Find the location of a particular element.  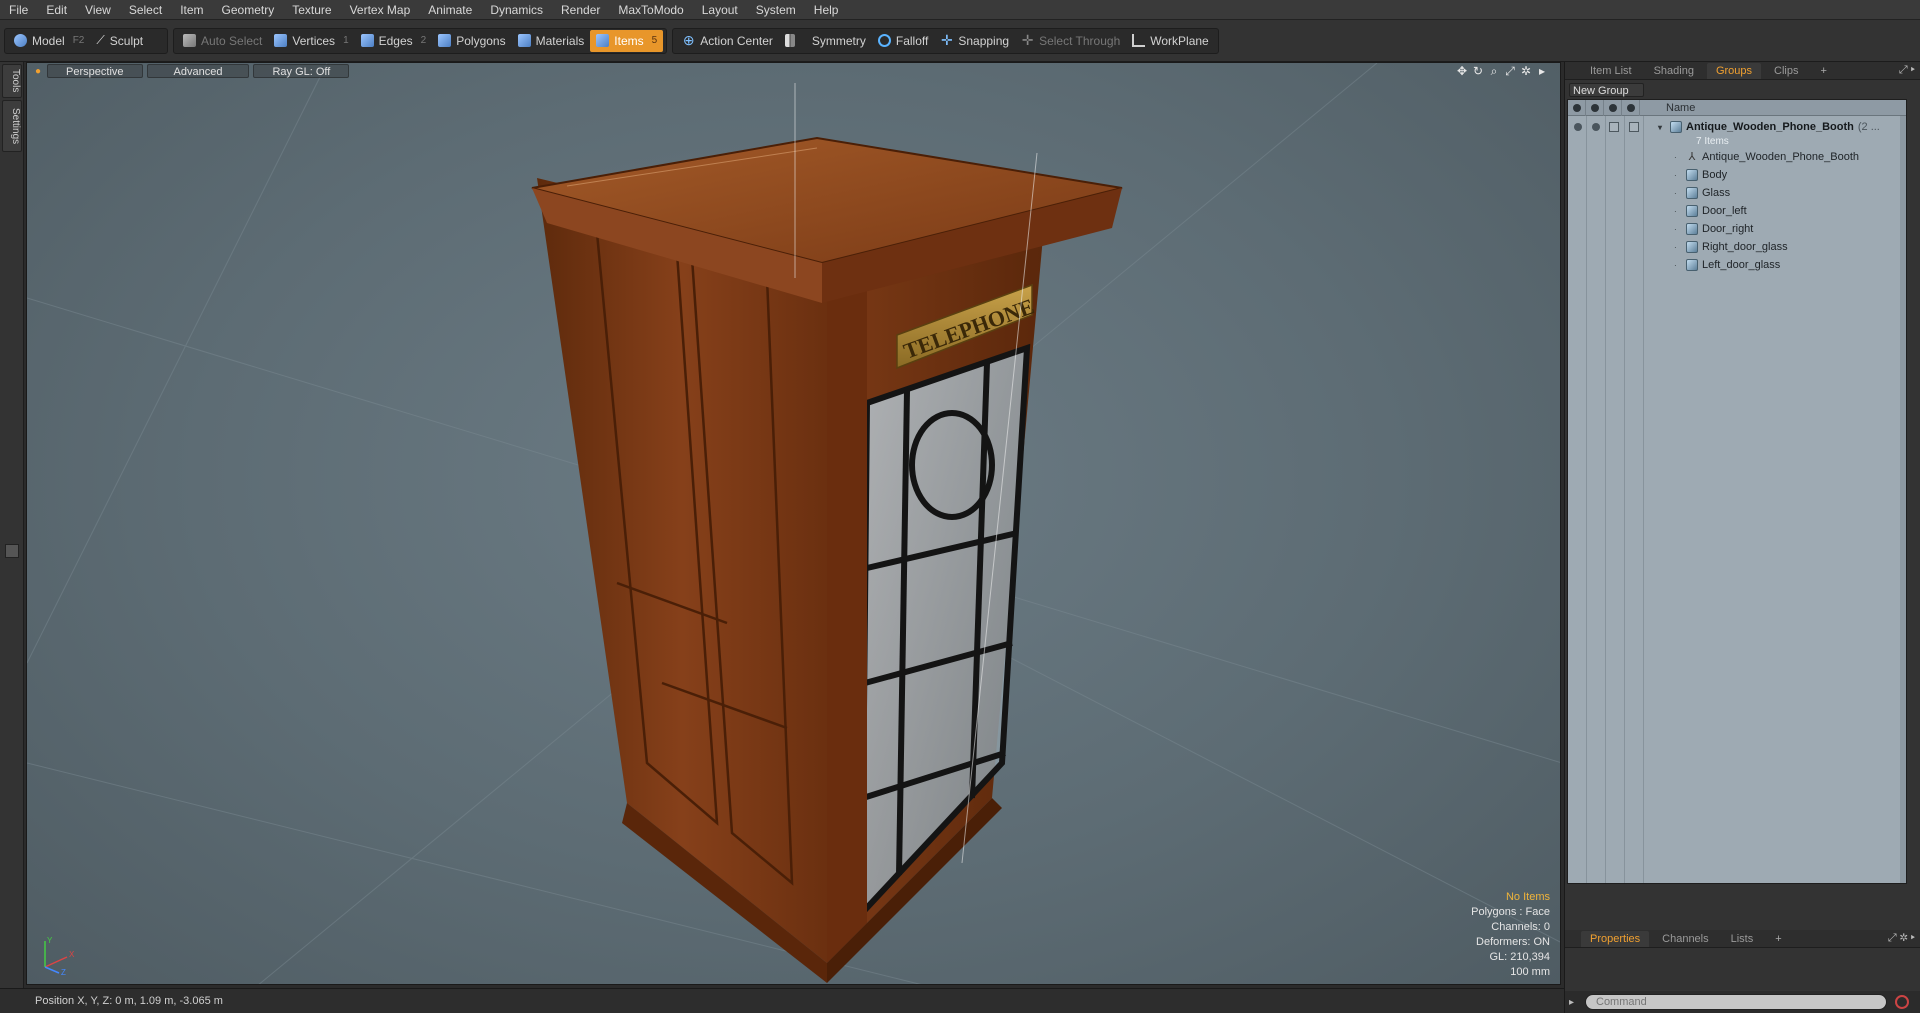

polygons-button: Polygons is located at coordinates (471, 41).